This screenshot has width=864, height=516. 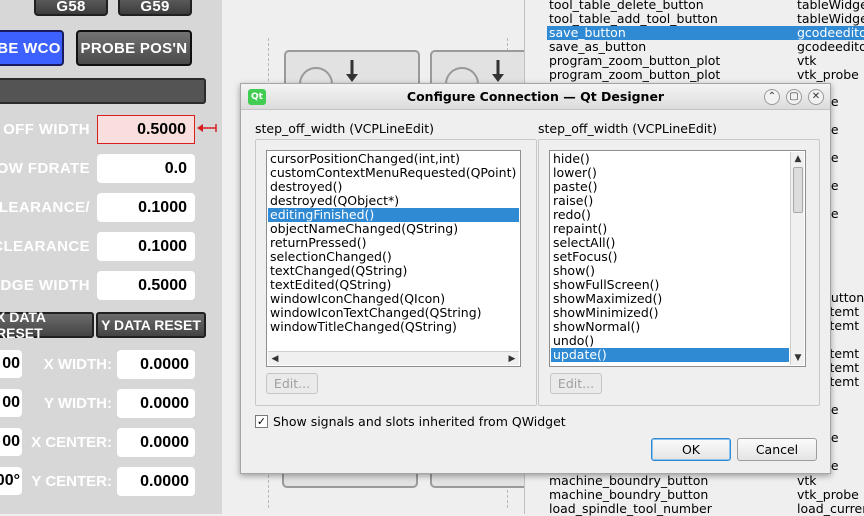 I want to click on x-width-field: 0.0000, so click(x=156, y=364).